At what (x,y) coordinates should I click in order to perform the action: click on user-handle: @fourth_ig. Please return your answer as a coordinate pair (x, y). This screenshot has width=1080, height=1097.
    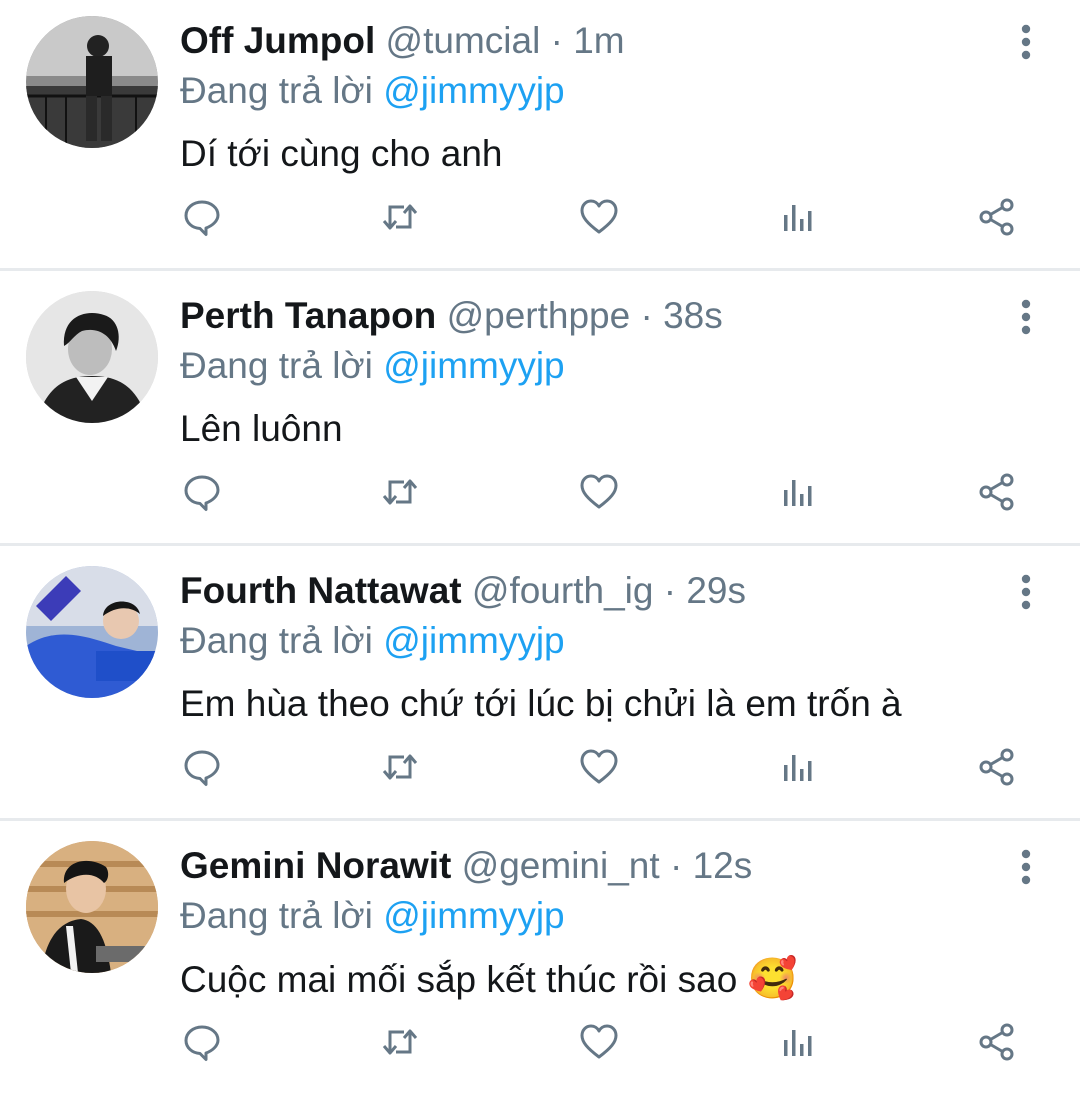
    Looking at the image, I should click on (563, 590).